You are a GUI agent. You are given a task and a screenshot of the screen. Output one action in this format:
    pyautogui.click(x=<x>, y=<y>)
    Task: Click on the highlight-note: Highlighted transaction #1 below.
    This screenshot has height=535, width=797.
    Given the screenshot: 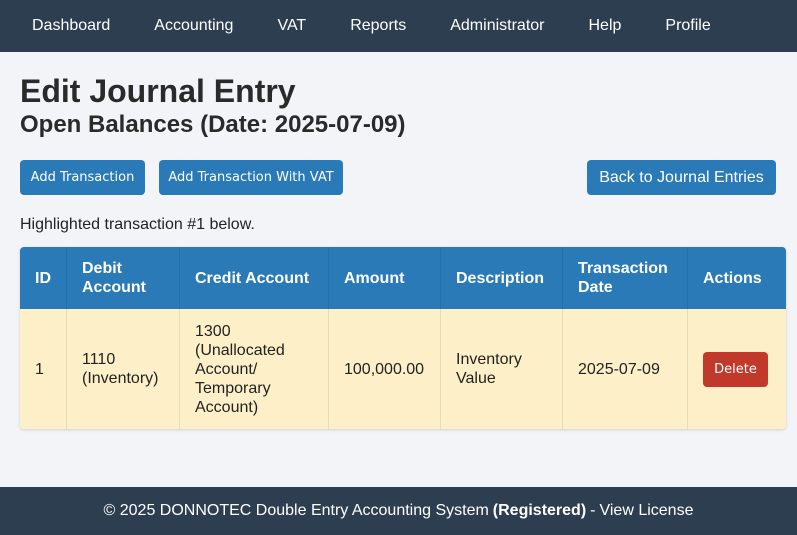 What is the action you would take?
    pyautogui.click(x=137, y=224)
    